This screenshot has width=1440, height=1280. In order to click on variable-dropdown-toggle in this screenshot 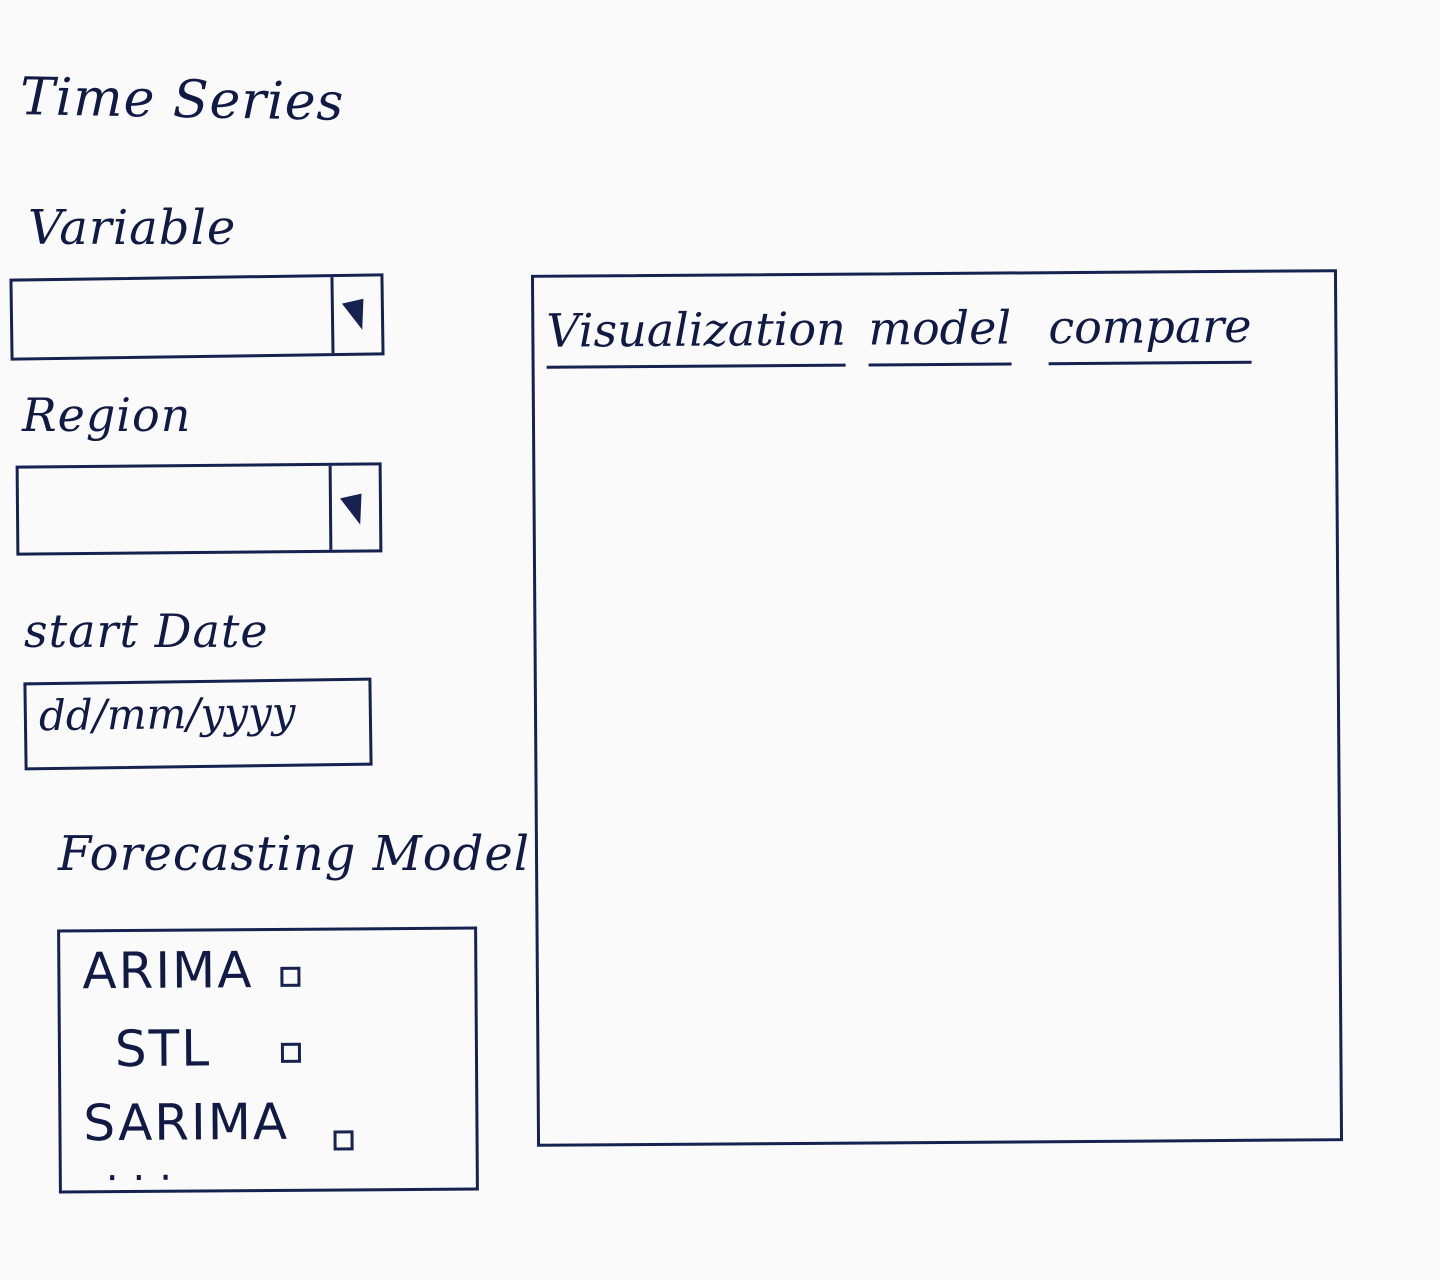, I will do `click(356, 315)`.